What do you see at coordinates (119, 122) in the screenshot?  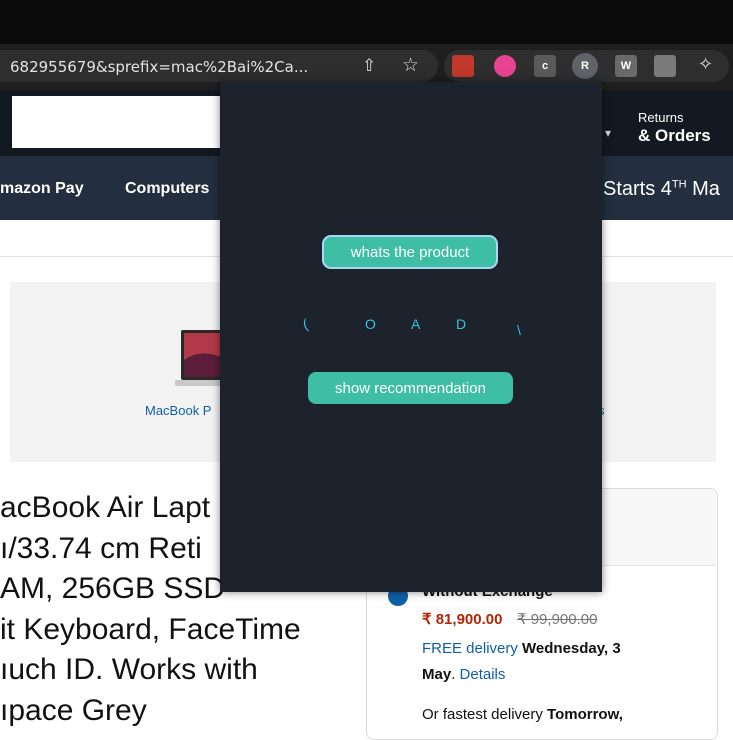 I see `search-input` at bounding box center [119, 122].